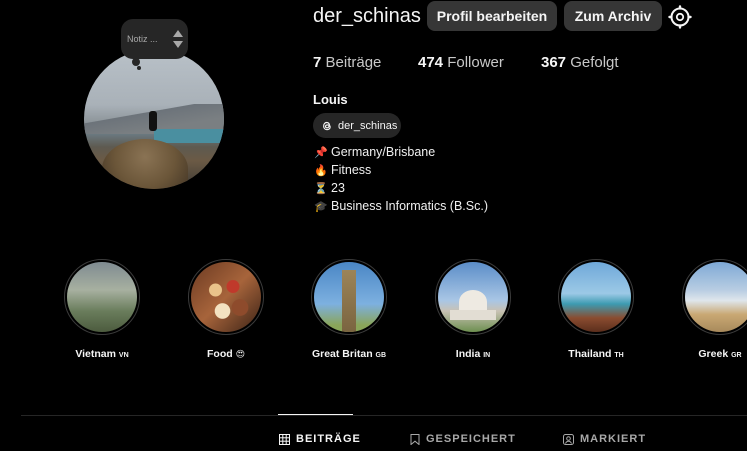 The image size is (747, 451). What do you see at coordinates (680, 17) in the screenshot?
I see `settings-gear-icon` at bounding box center [680, 17].